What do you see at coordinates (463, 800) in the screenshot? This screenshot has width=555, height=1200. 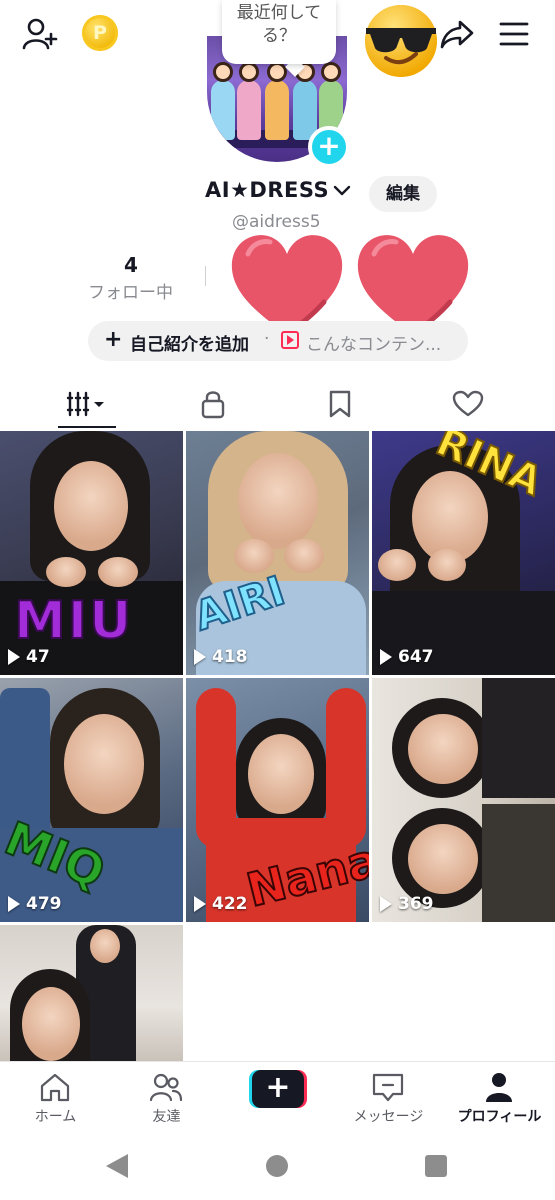 I see `video-tile: 369` at bounding box center [463, 800].